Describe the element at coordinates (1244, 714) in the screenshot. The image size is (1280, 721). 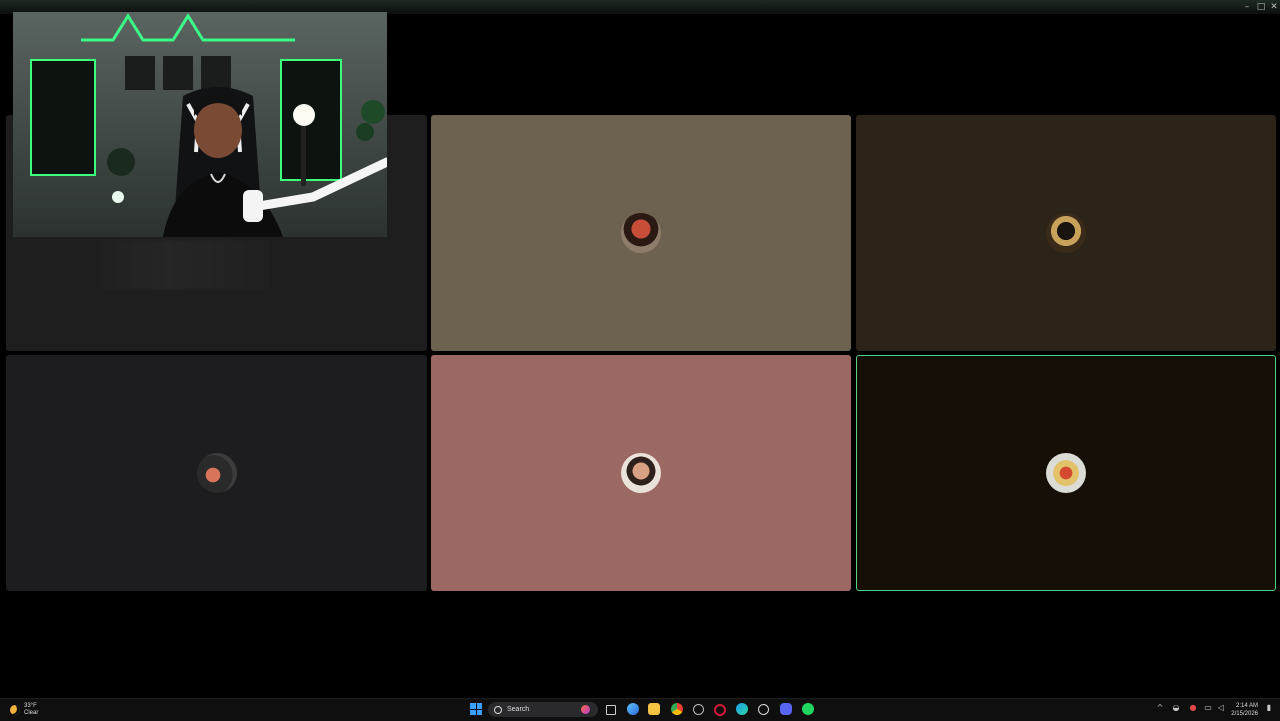
I see `clock-date: 2/15/2026` at that location.